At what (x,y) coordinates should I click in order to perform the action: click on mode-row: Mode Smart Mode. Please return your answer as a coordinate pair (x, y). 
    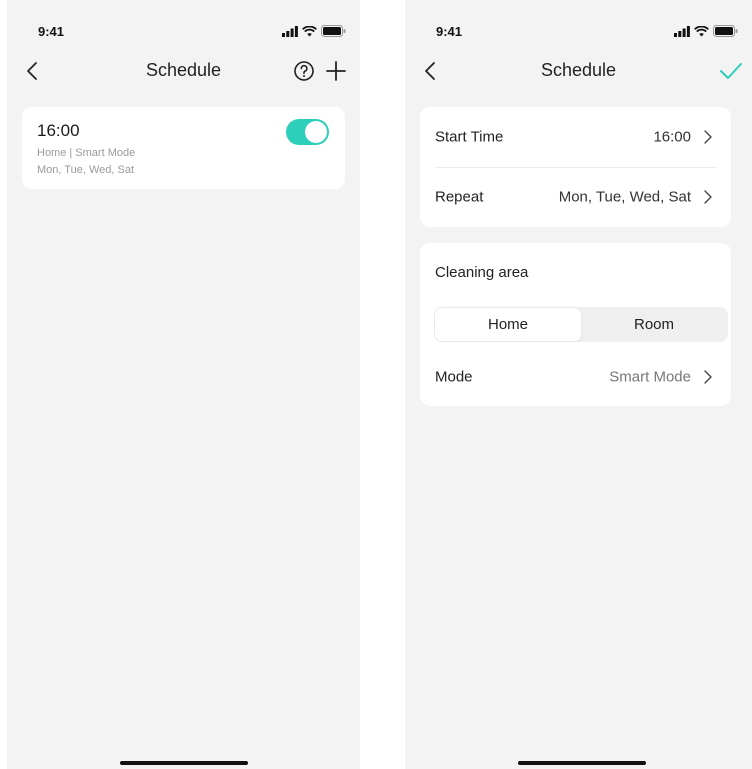
    Looking at the image, I should click on (576, 377).